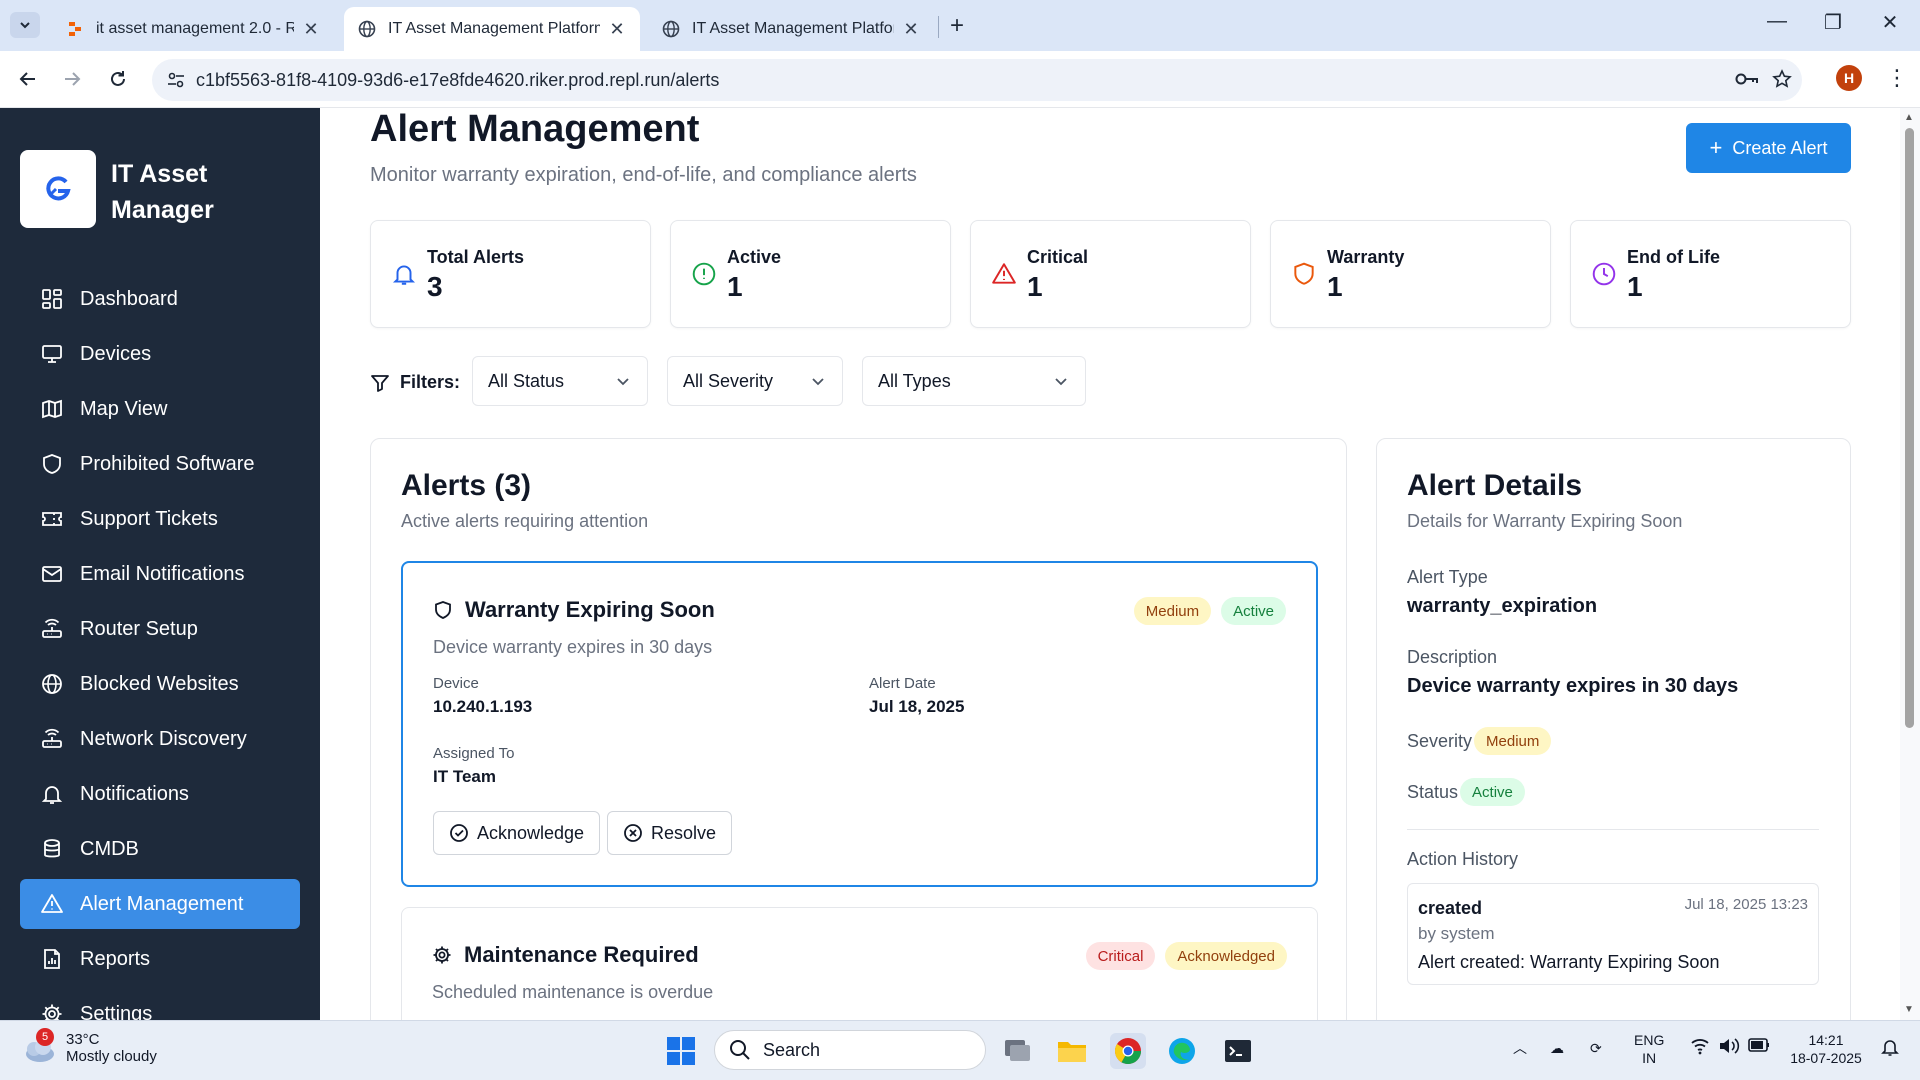 The image size is (1920, 1080). I want to click on site-settings-icon, so click(176, 82).